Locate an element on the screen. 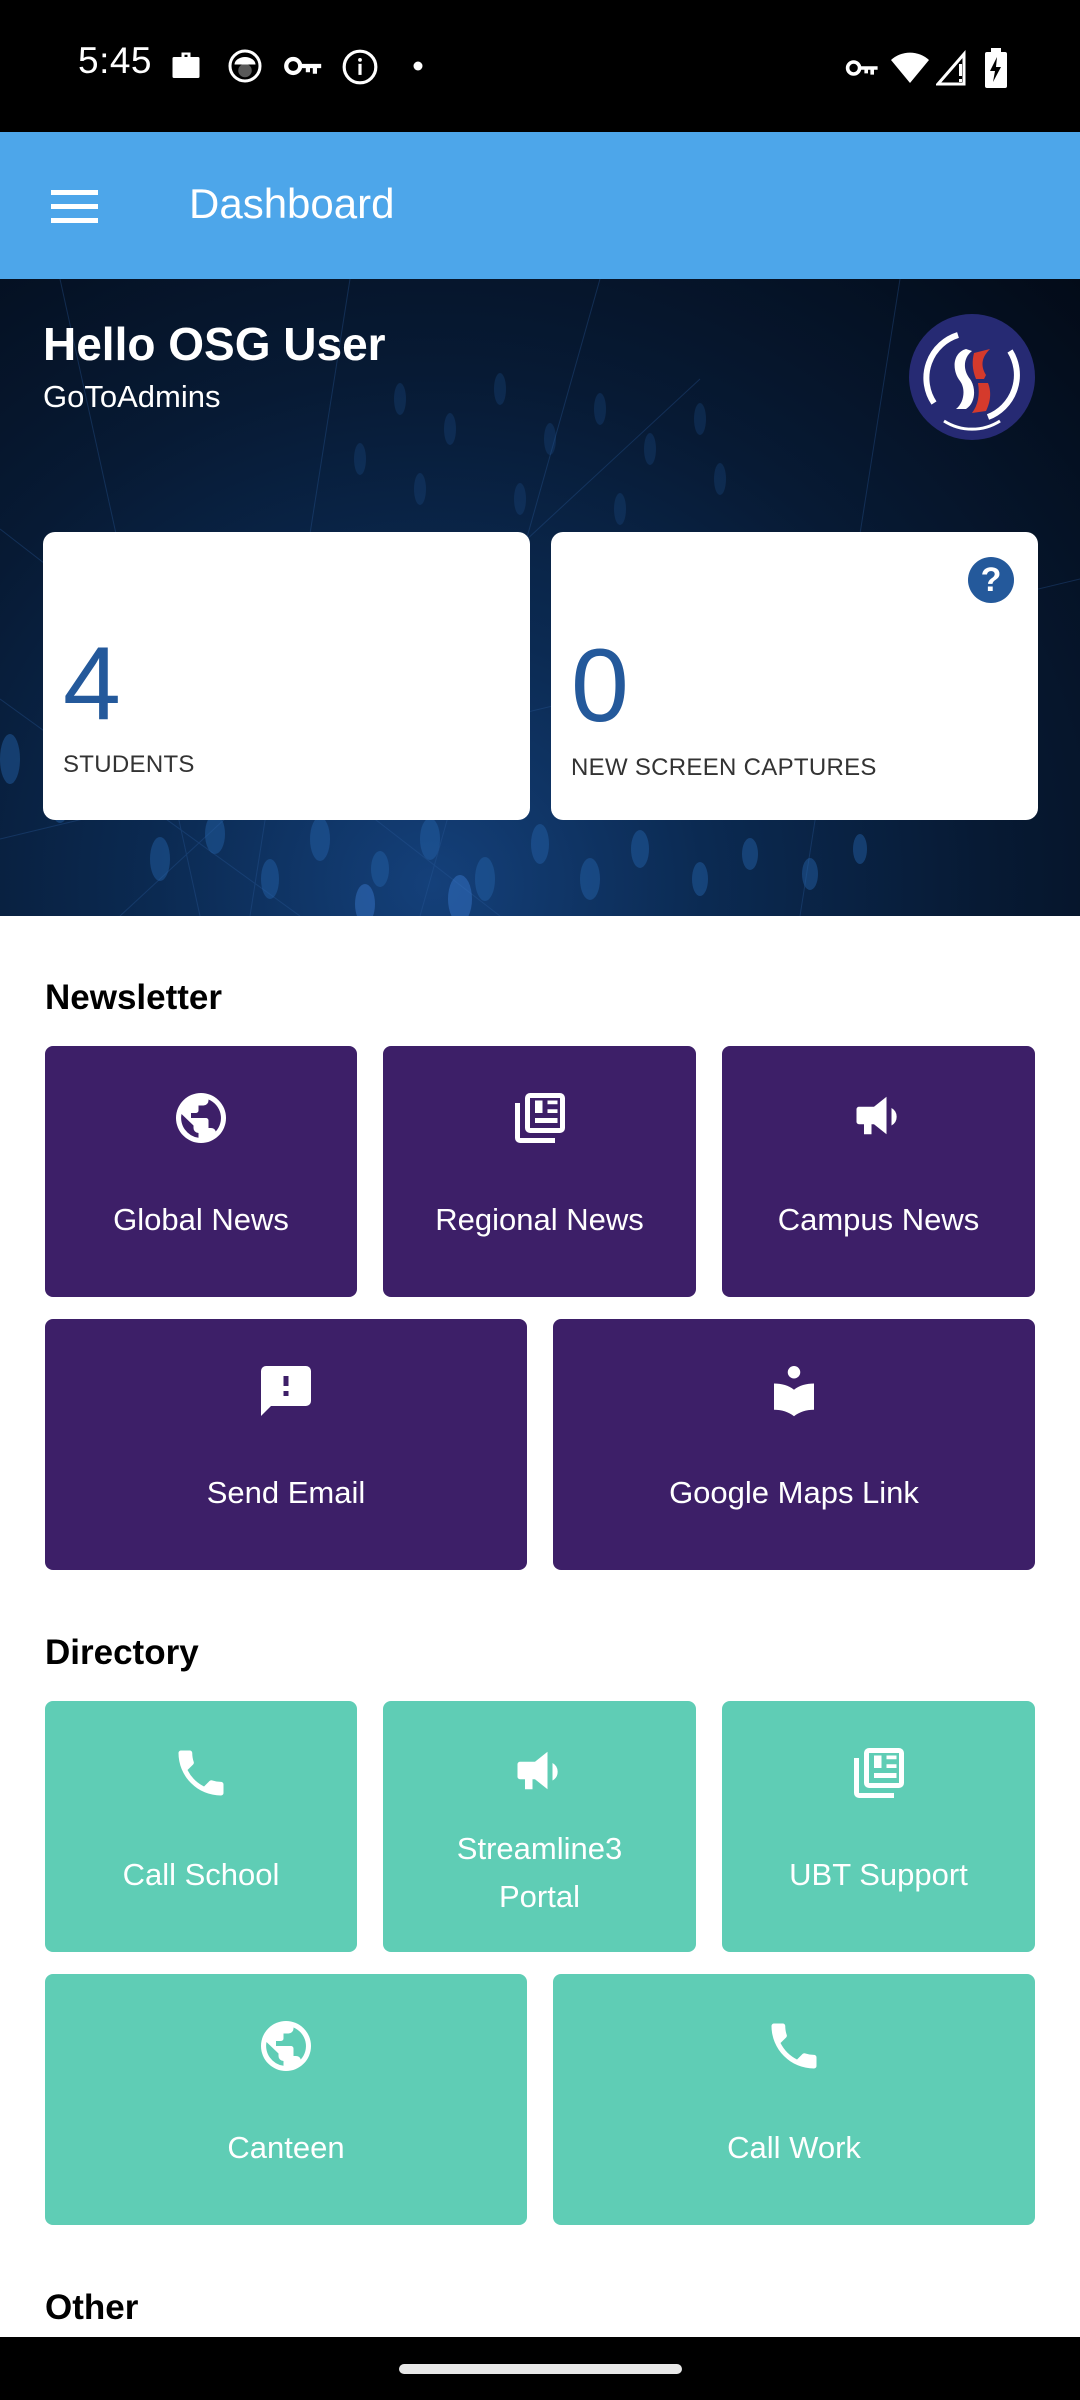  tile-label-line: Streamline3 is located at coordinates (539, 1848).